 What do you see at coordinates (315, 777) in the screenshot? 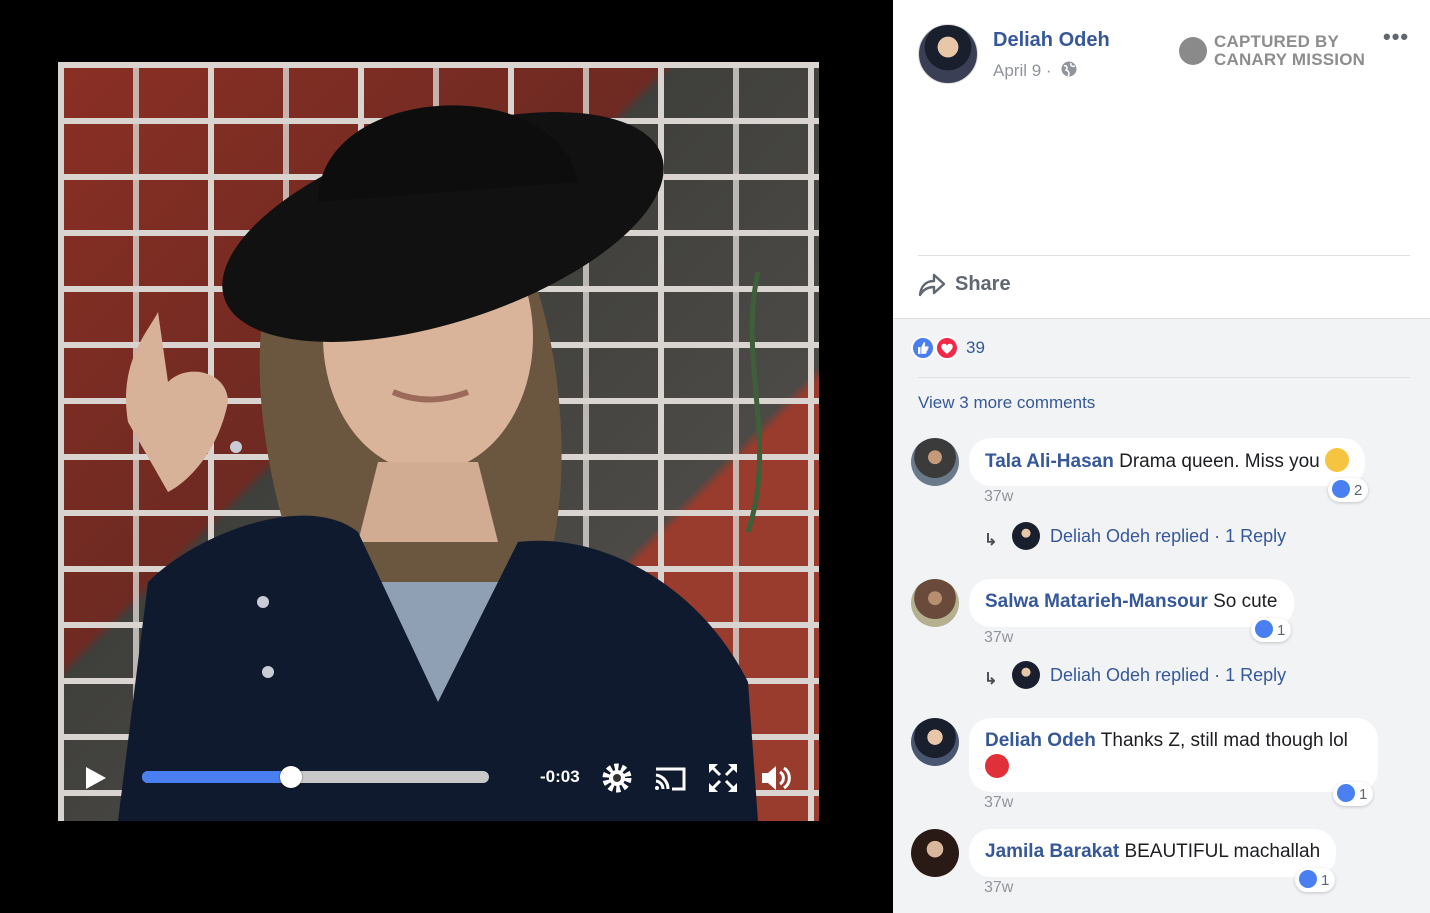
I see `seek-bar` at bounding box center [315, 777].